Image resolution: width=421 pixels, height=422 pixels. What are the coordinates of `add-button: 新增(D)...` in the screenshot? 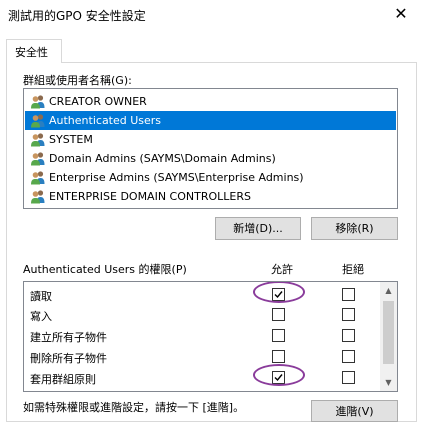 It's located at (258, 228).